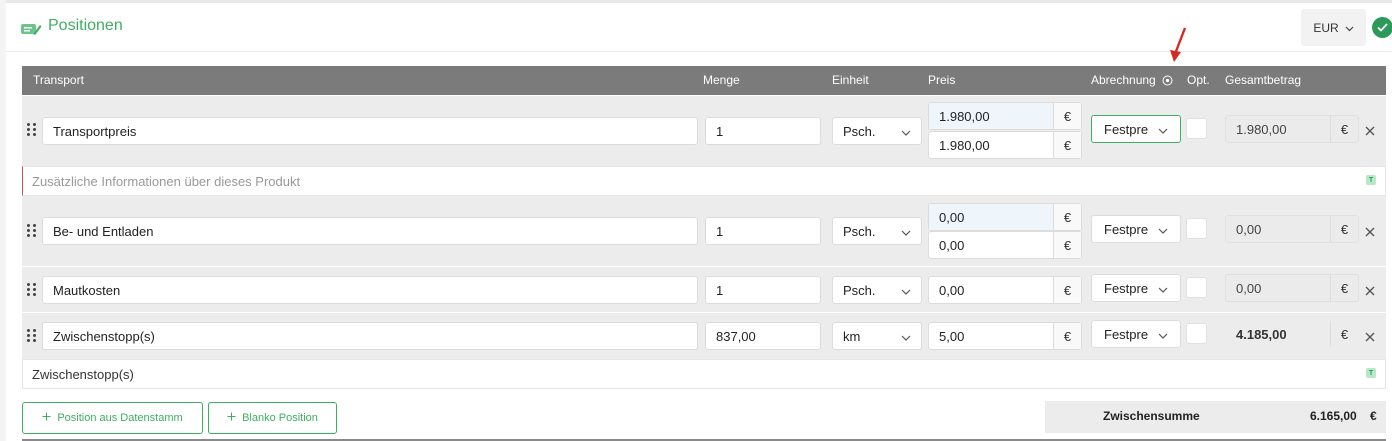 Image resolution: width=1392 pixels, height=441 pixels. Describe the element at coordinates (877, 336) in the screenshot. I see `unit-select: km` at that location.